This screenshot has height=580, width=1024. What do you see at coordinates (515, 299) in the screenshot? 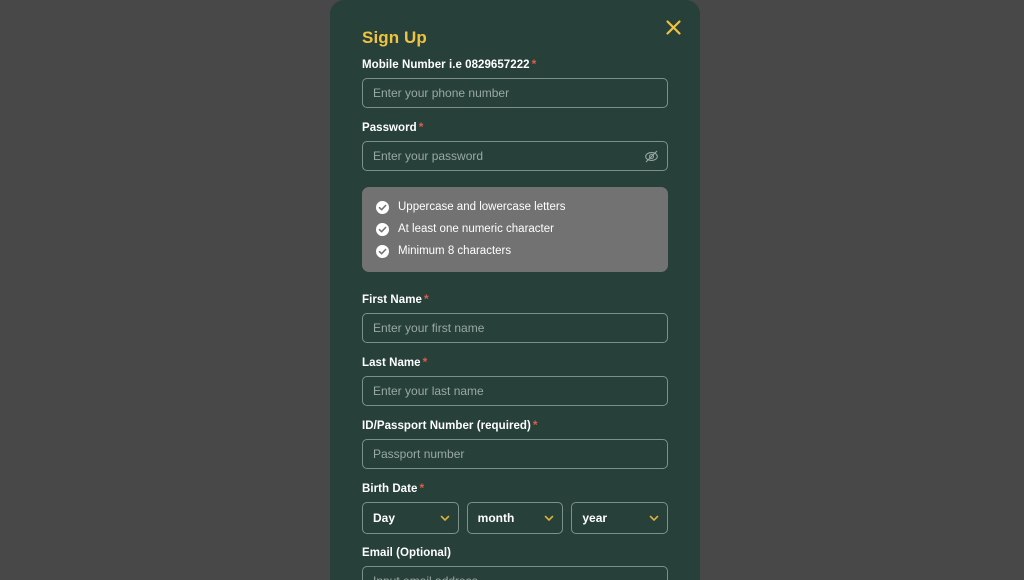
I see `first-name-label: First Name *` at bounding box center [515, 299].